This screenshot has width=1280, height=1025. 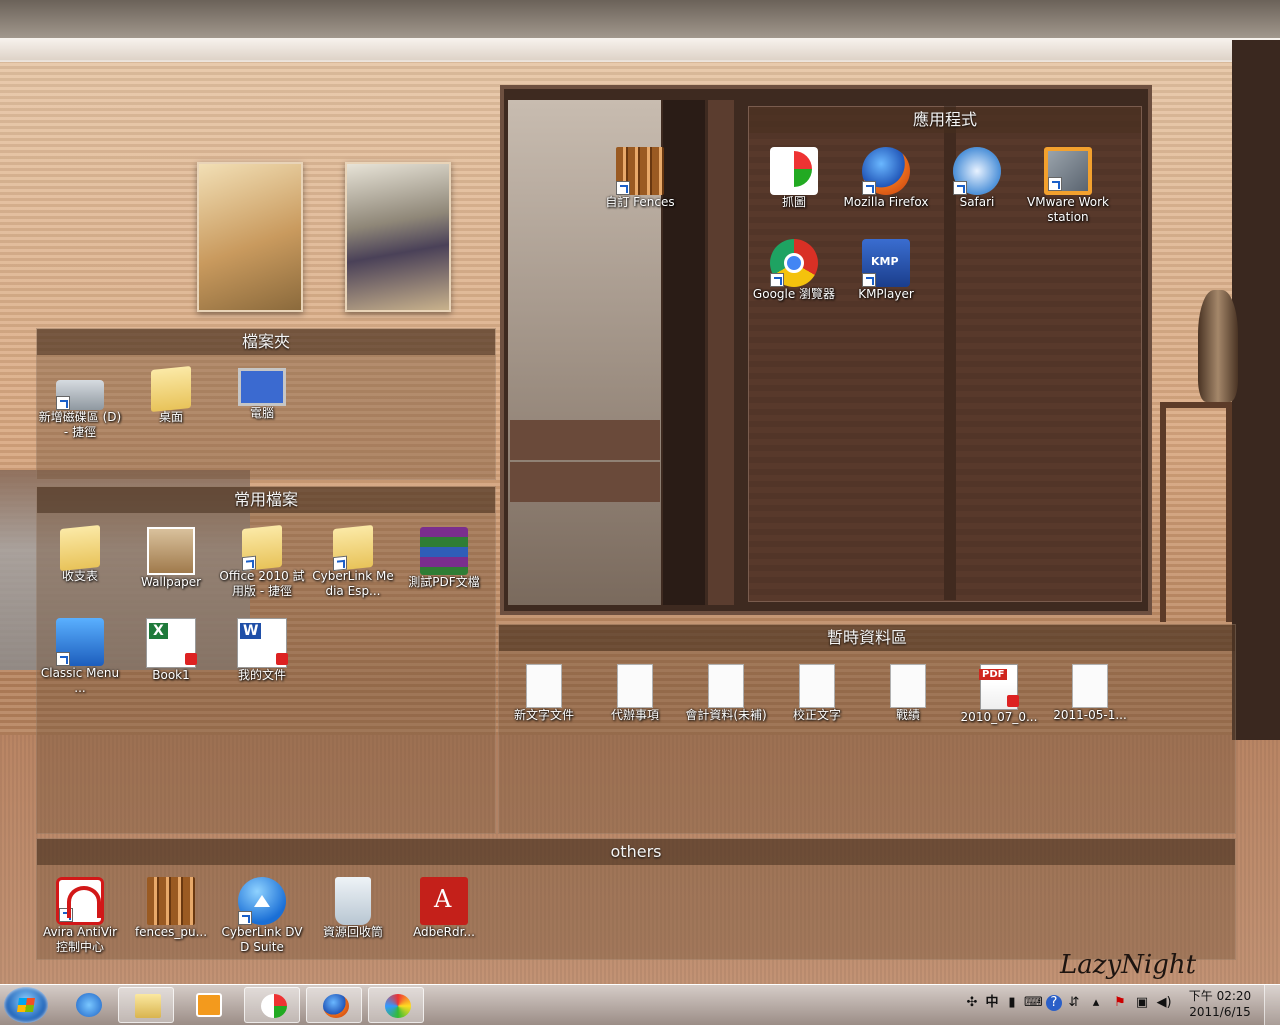 I want to click on fence-title: 暫時資料區, so click(x=867, y=638).